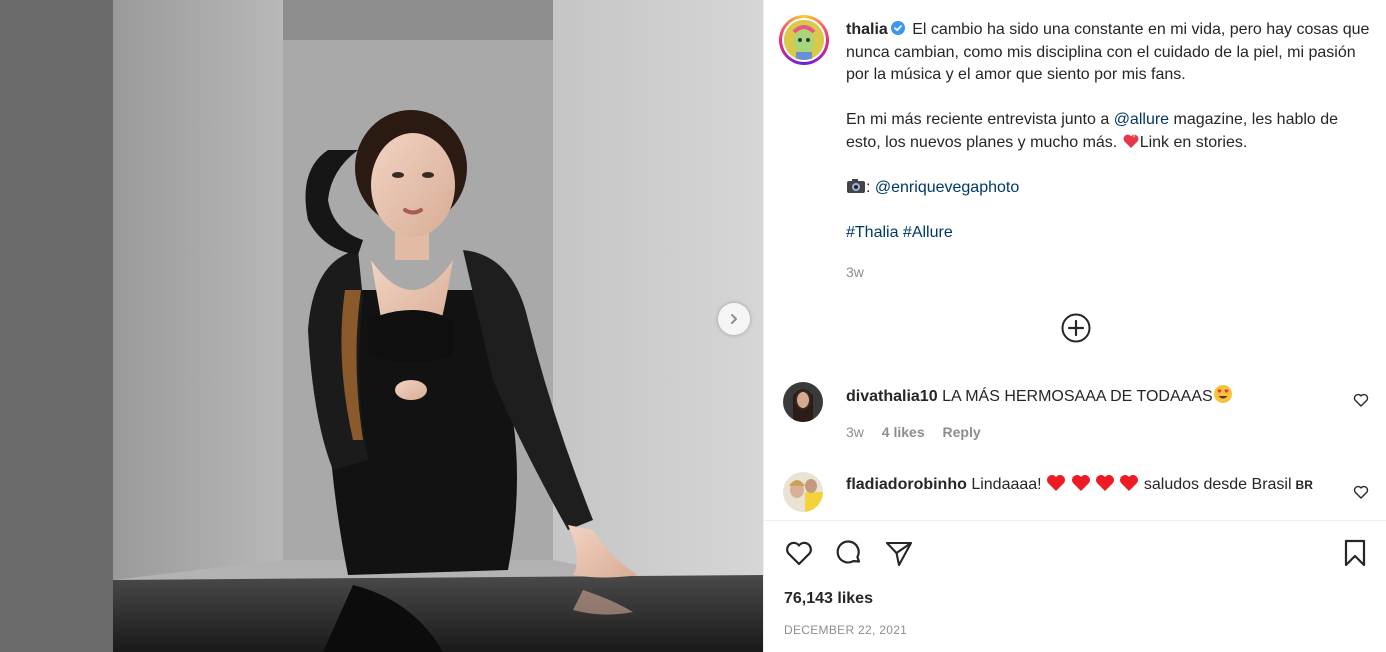 This screenshot has width=1386, height=652. What do you see at coordinates (1108, 188) in the screenshot?
I see `caption-paragraph-3: : @enriquevegaphoto` at bounding box center [1108, 188].